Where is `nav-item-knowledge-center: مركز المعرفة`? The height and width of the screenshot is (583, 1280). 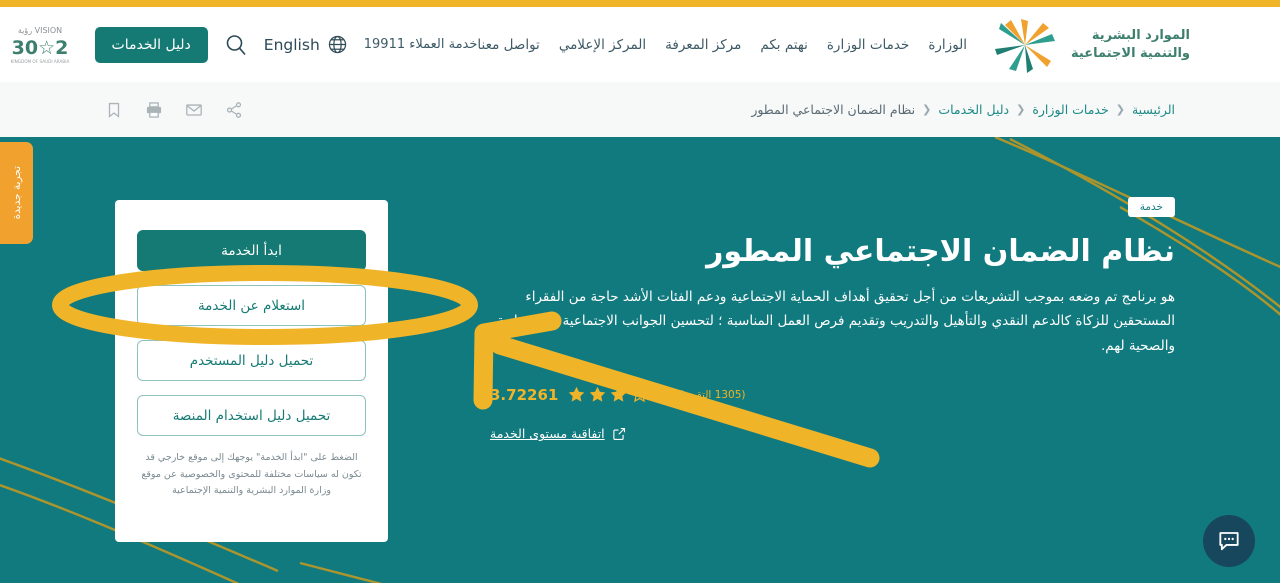
nav-item-knowledge-center: مركز المعرفة is located at coordinates (703, 45).